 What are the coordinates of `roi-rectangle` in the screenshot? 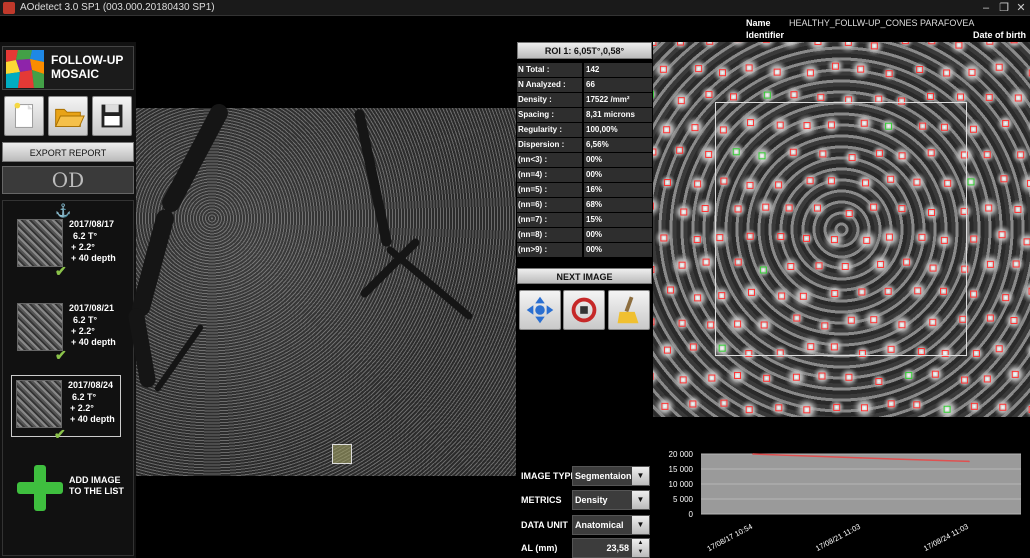 It's located at (841, 229).